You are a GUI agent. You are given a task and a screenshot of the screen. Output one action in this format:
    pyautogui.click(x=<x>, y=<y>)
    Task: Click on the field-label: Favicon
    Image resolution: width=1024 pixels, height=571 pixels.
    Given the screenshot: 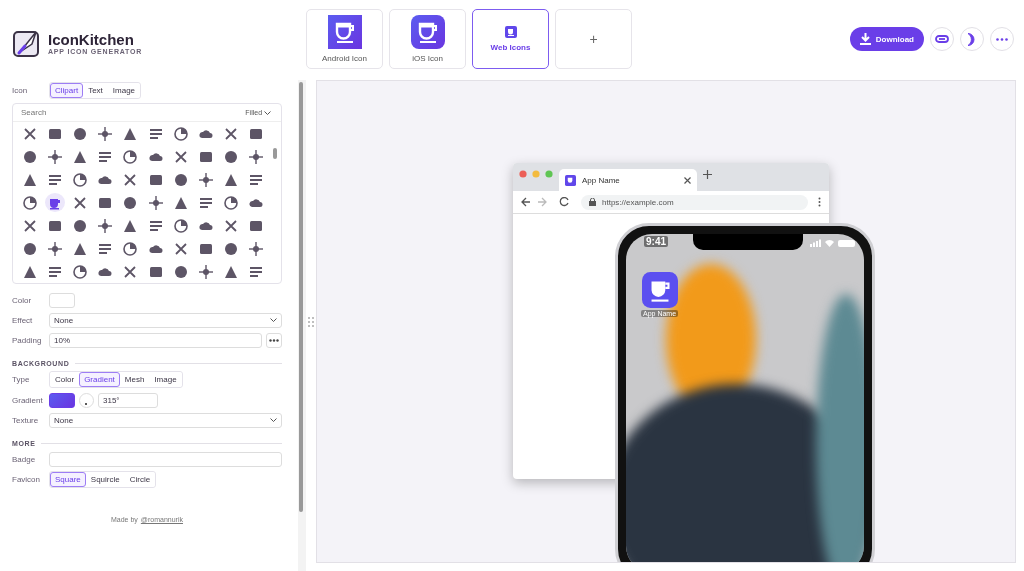 What is the action you would take?
    pyautogui.click(x=26, y=479)
    